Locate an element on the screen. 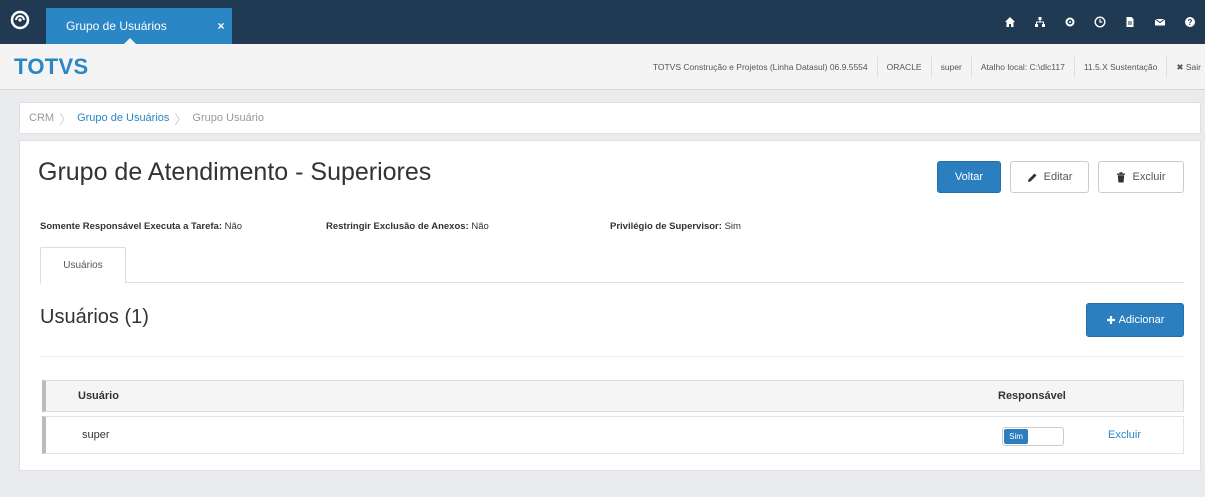 This screenshot has height=497, width=1205. section-divider is located at coordinates (612, 356).